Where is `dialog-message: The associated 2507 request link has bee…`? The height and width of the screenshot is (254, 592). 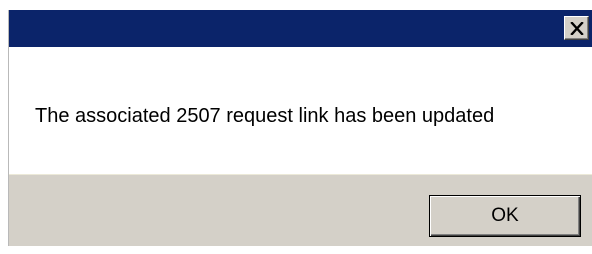
dialog-message: The associated 2507 request link has bee… is located at coordinates (265, 116).